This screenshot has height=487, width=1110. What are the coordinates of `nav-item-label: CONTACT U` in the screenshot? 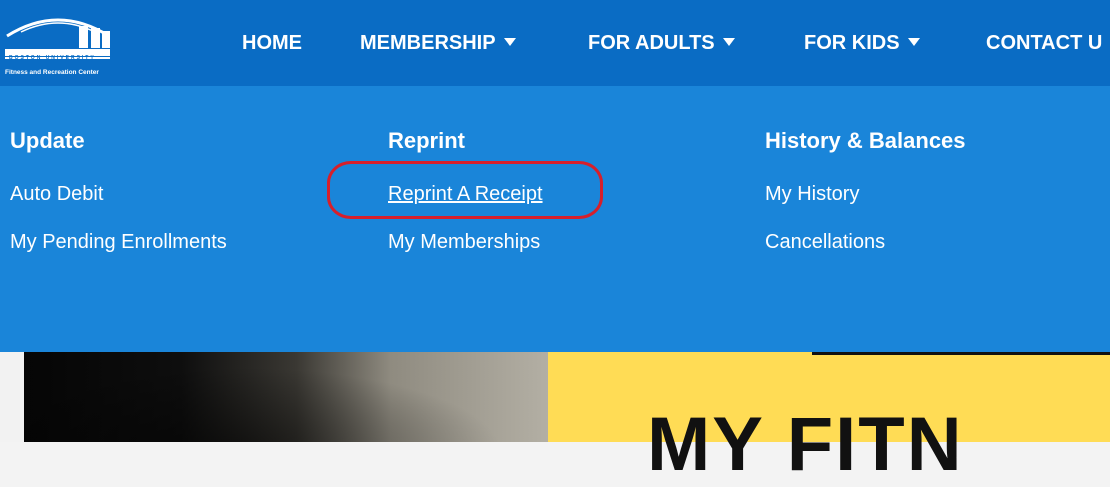 It's located at (1044, 43).